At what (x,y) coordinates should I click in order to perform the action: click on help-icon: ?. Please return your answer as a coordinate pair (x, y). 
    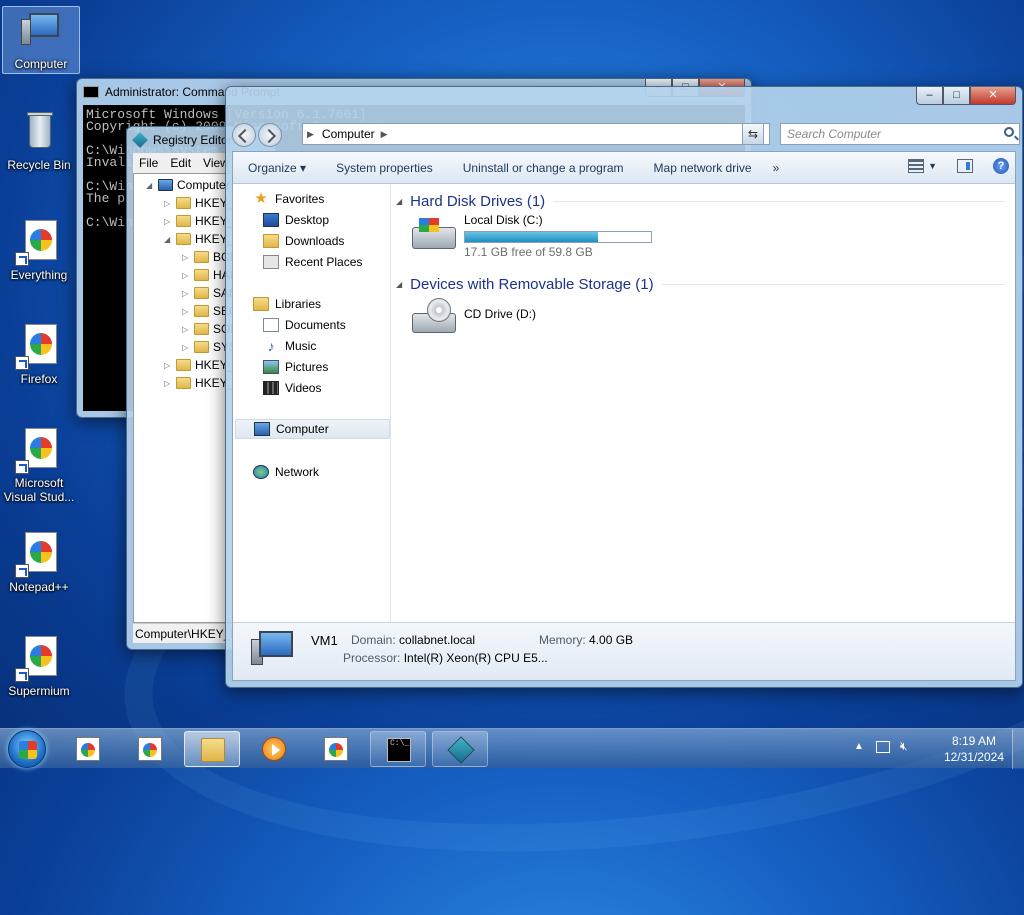
    Looking at the image, I should click on (1001, 166).